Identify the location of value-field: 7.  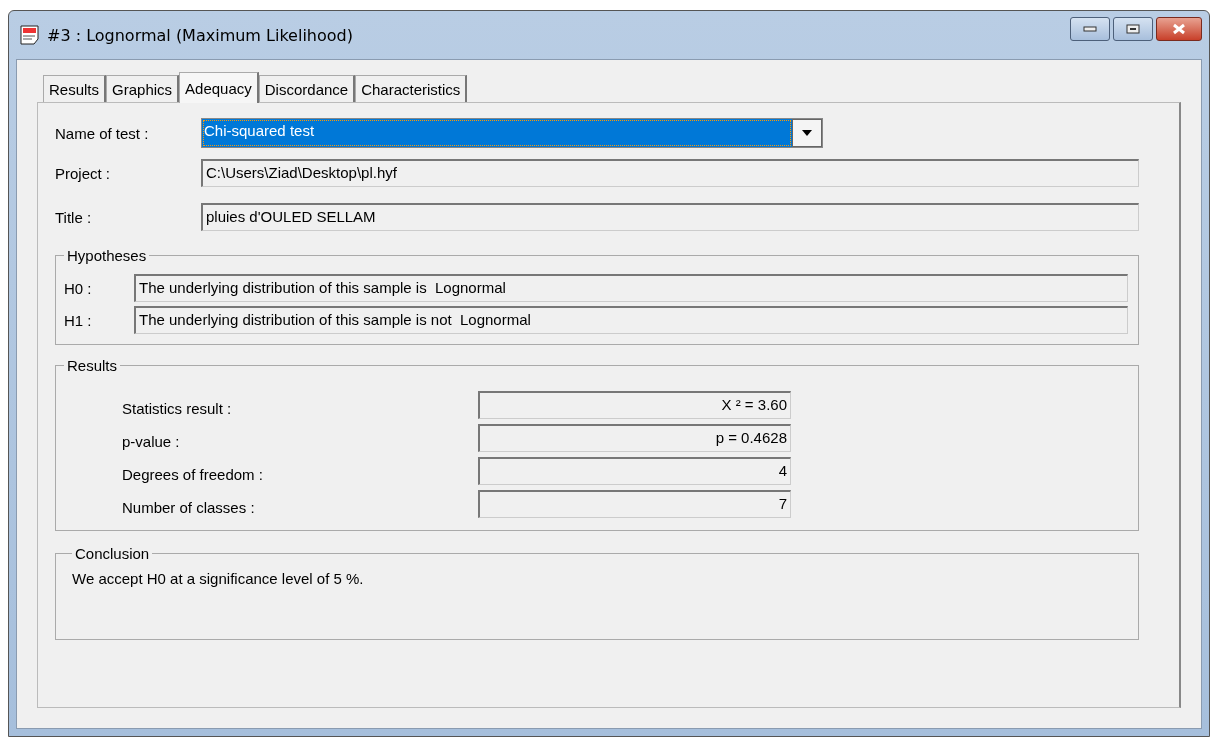
(634, 504).